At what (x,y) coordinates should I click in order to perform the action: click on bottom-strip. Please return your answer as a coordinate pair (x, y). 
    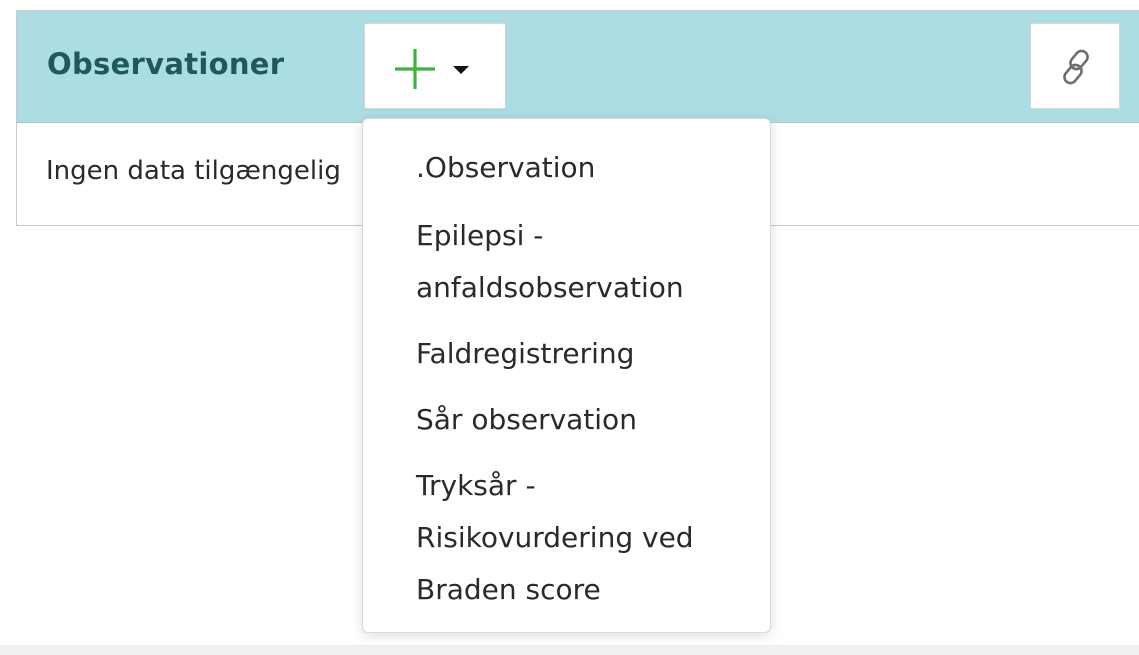
    Looking at the image, I should click on (569, 650).